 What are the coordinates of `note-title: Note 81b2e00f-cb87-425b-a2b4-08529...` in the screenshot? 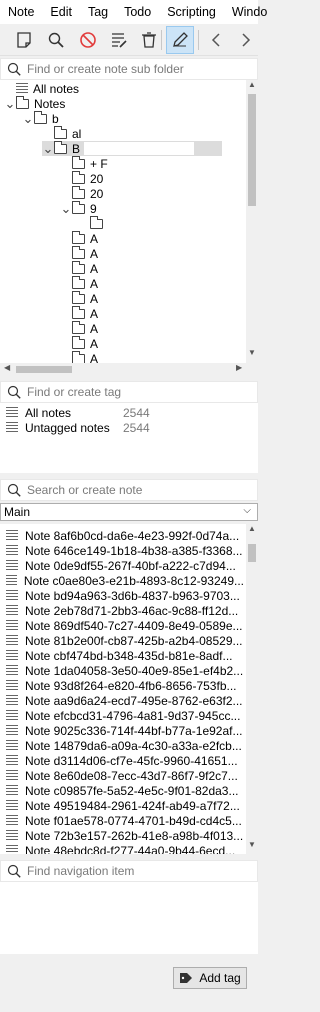 It's located at (134, 640).